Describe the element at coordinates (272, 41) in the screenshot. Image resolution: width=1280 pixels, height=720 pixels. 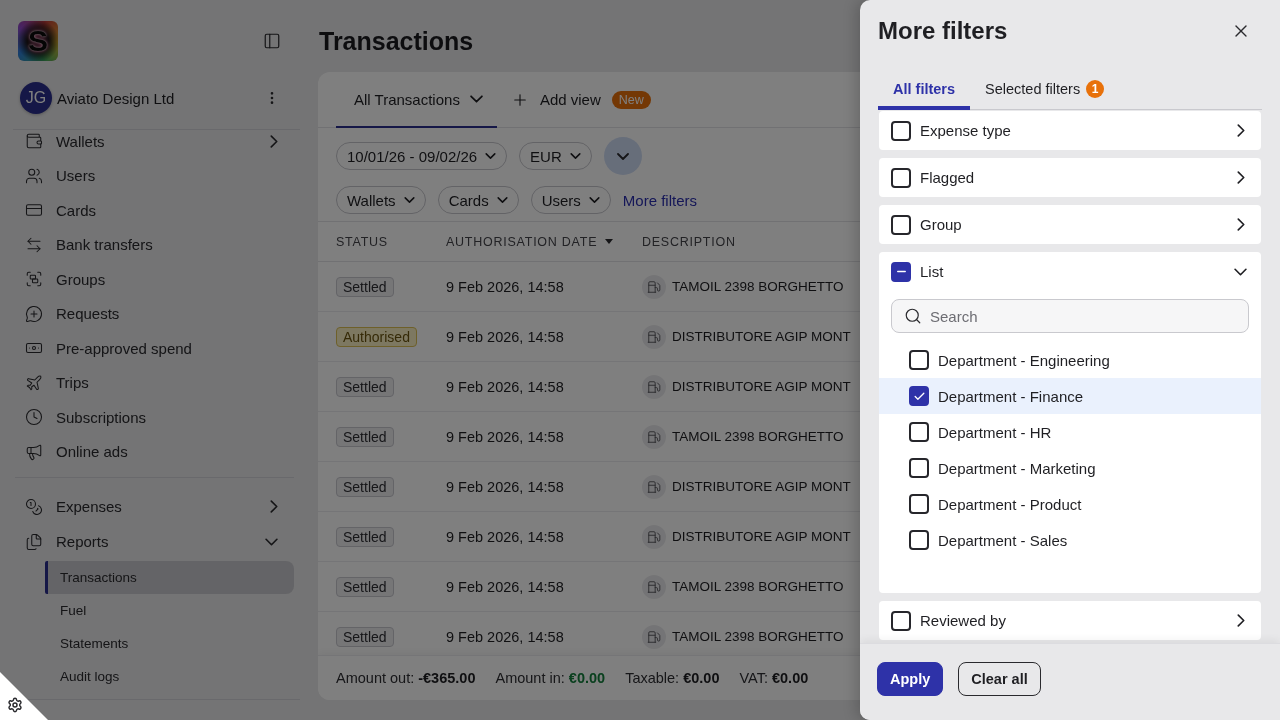
I see `sidebar-toggle-icon` at that location.